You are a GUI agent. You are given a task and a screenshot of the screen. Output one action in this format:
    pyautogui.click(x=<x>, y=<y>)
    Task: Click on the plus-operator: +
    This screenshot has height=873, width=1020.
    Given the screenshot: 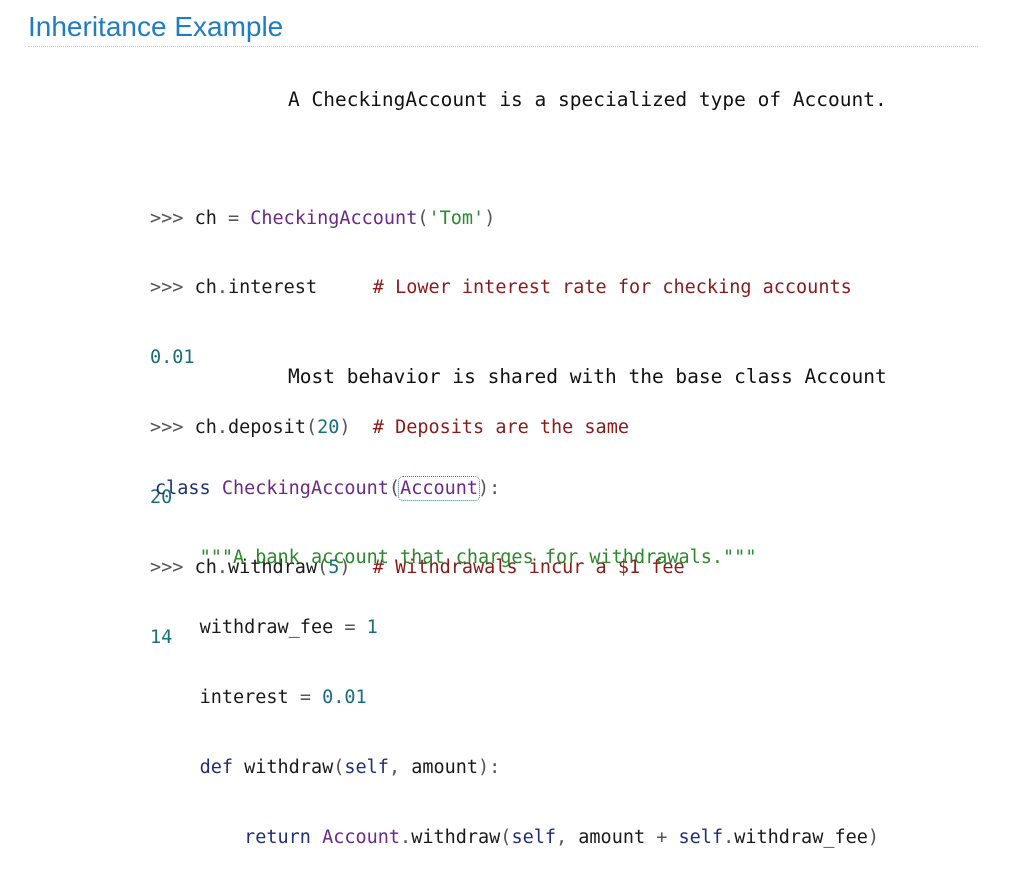 What is the action you would take?
    pyautogui.click(x=662, y=838)
    